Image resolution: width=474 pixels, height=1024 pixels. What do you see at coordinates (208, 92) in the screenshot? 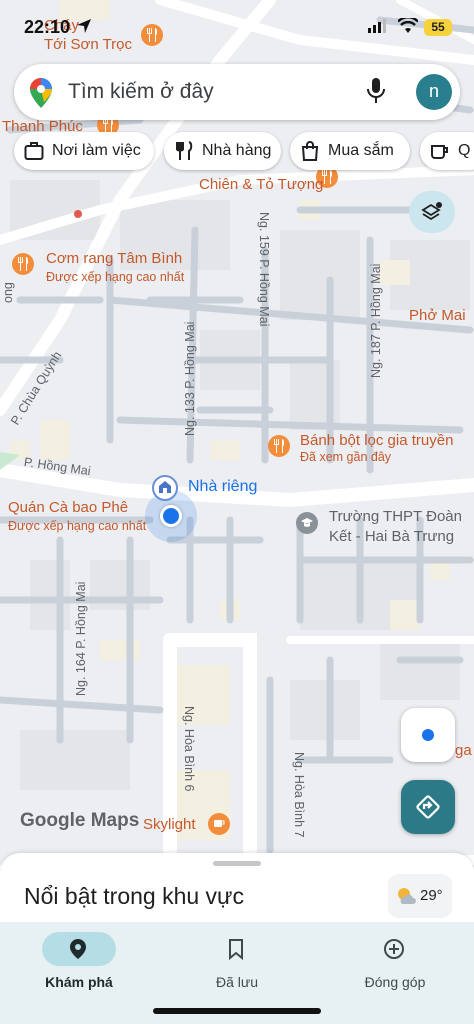
I see `search-input` at bounding box center [208, 92].